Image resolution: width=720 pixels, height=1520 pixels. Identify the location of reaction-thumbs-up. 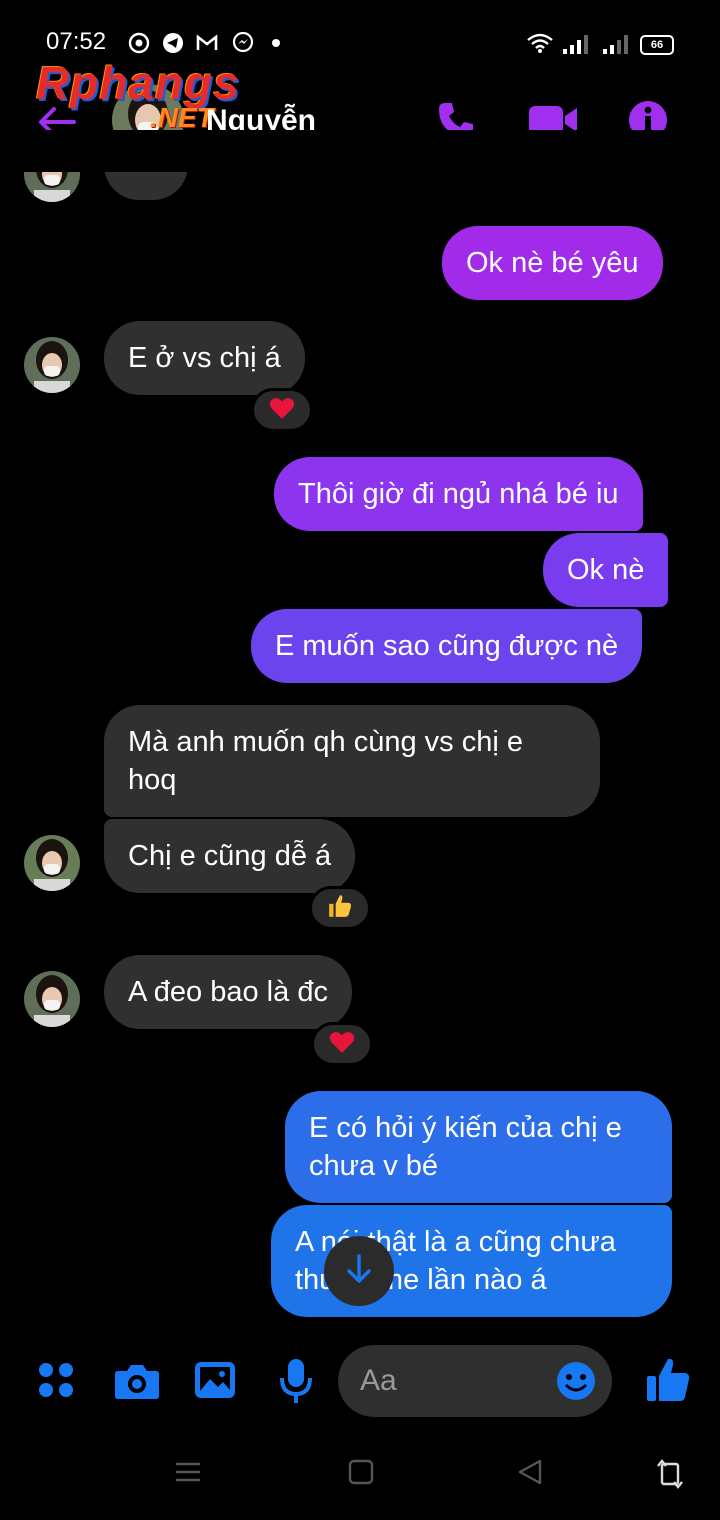
(340, 908).